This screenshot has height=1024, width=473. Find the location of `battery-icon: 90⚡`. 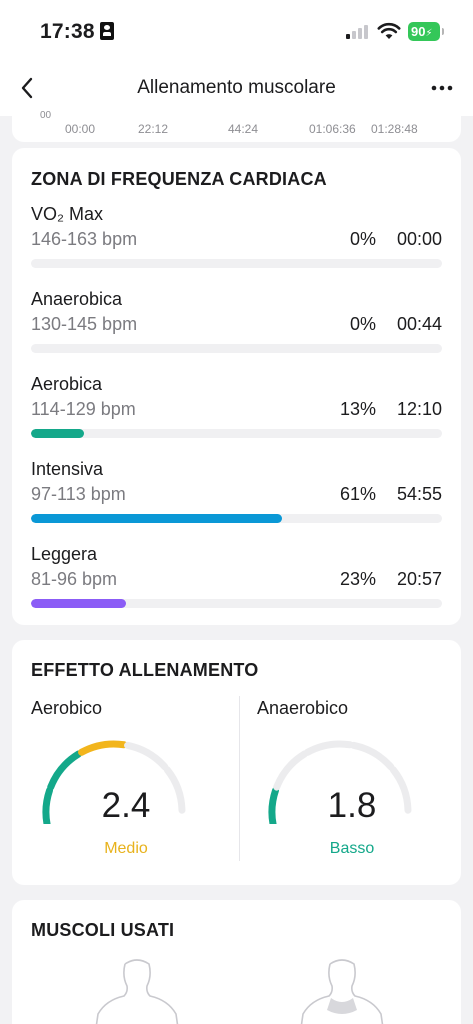

battery-icon: 90⚡ is located at coordinates (426, 31).